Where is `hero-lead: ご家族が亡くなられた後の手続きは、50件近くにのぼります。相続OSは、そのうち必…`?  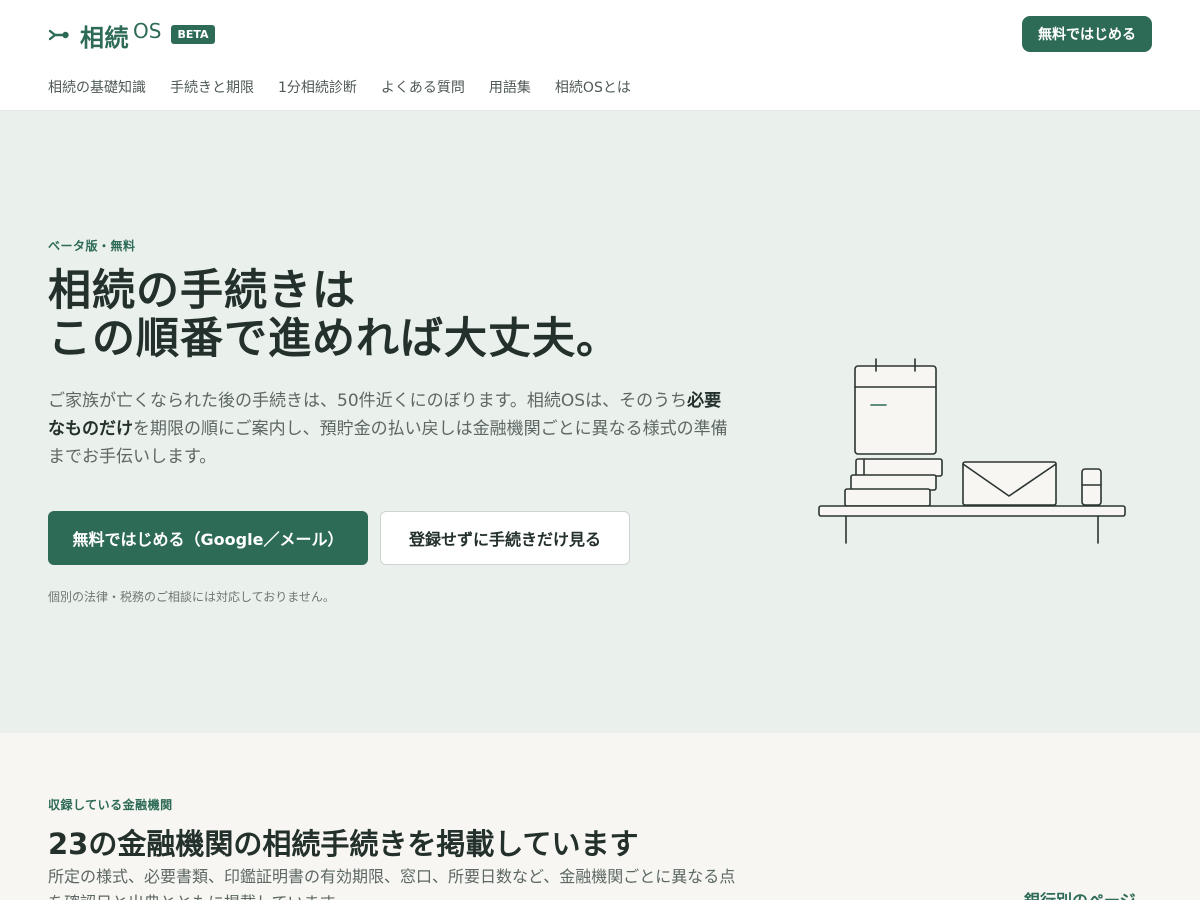 hero-lead: ご家族が亡くなられた後の手続きは、50件近くにのぼります。相続OSは、そのうち必… is located at coordinates (388, 429).